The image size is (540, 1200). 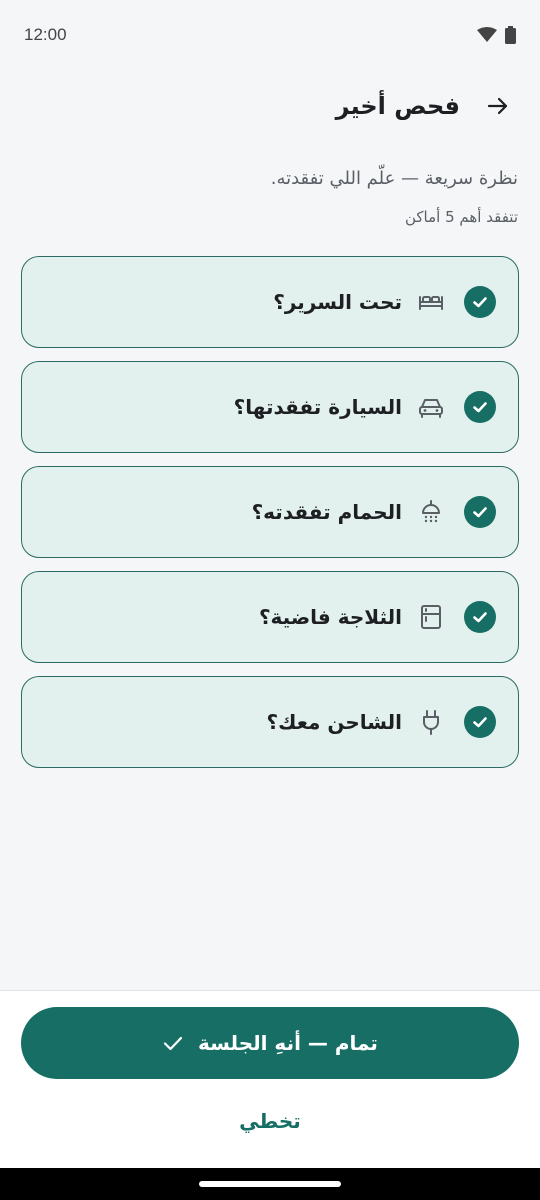 What do you see at coordinates (431, 512) in the screenshot?
I see `shower-icon` at bounding box center [431, 512].